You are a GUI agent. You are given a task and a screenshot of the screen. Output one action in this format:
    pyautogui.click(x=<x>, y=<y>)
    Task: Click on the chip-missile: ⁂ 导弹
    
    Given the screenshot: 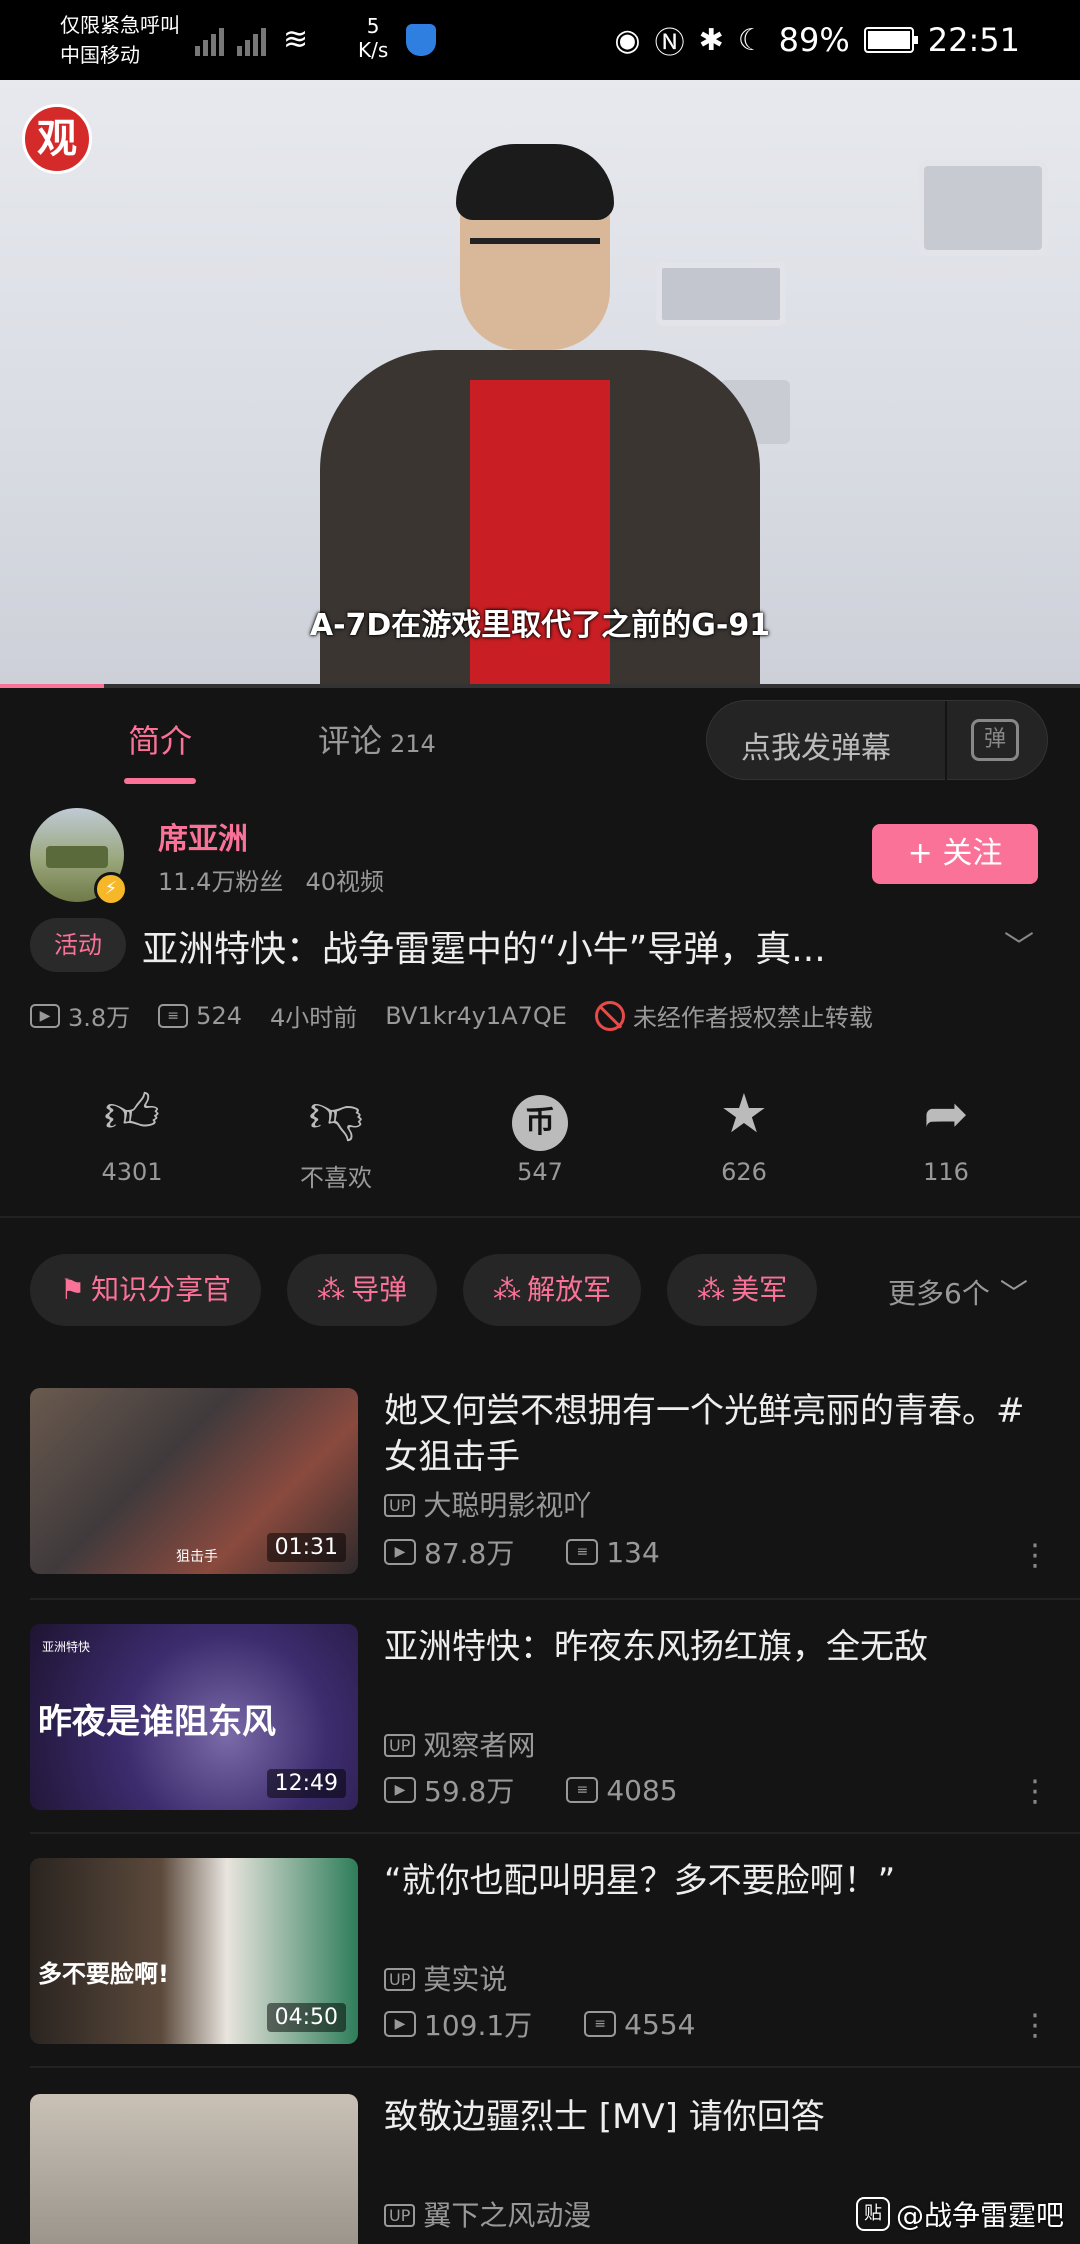 What is the action you would take?
    pyautogui.click(x=362, y=1290)
    